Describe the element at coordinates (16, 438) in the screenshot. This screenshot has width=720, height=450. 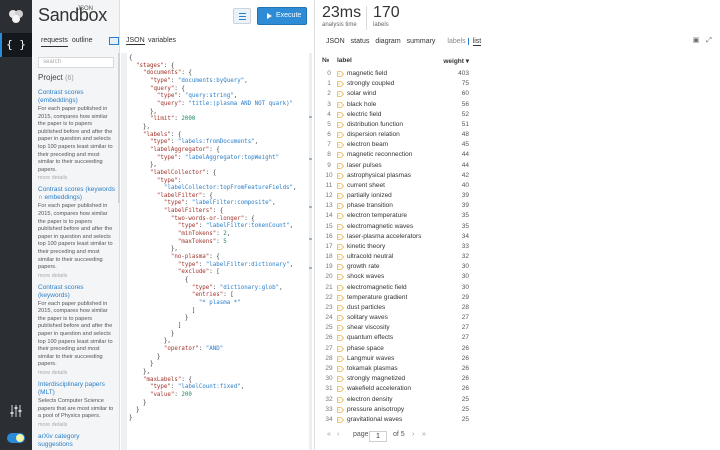
I see `toggle-icon` at that location.